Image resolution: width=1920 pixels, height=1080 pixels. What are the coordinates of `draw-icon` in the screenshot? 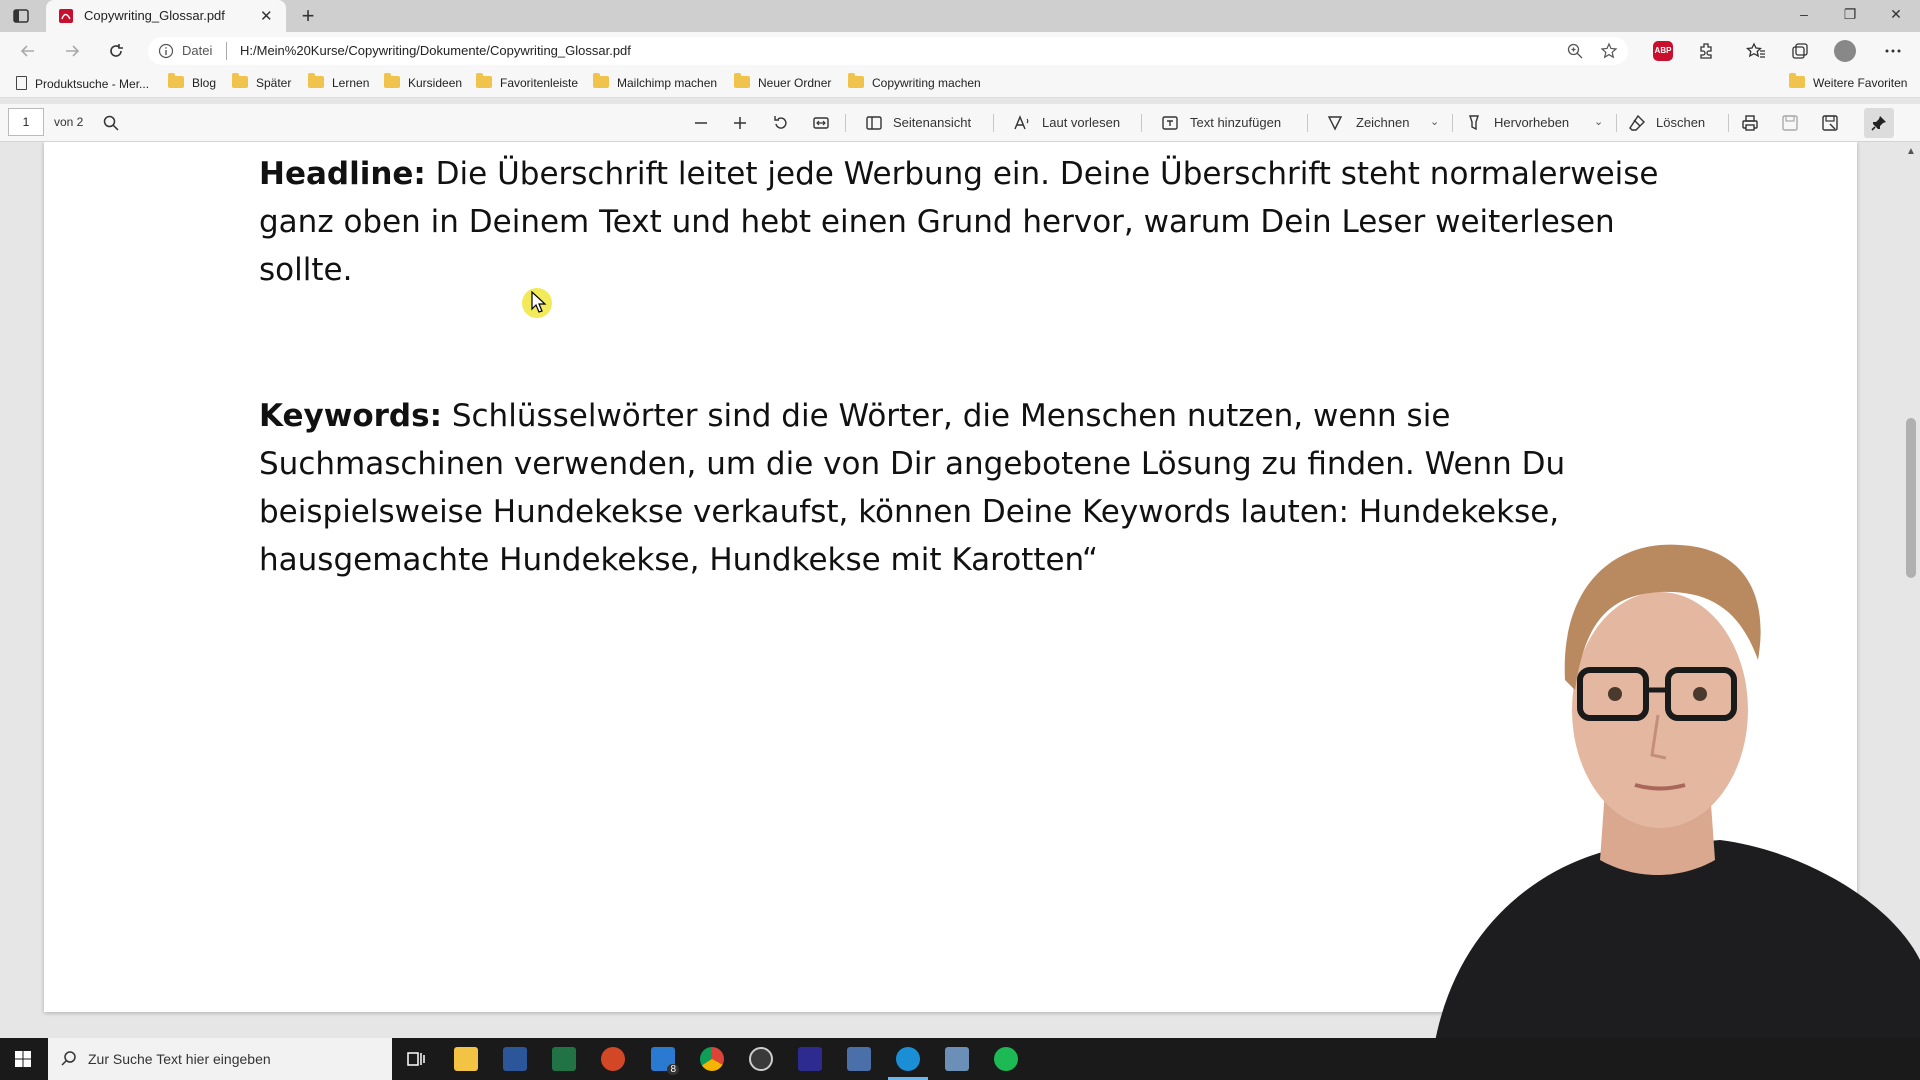 It's located at (1335, 123).